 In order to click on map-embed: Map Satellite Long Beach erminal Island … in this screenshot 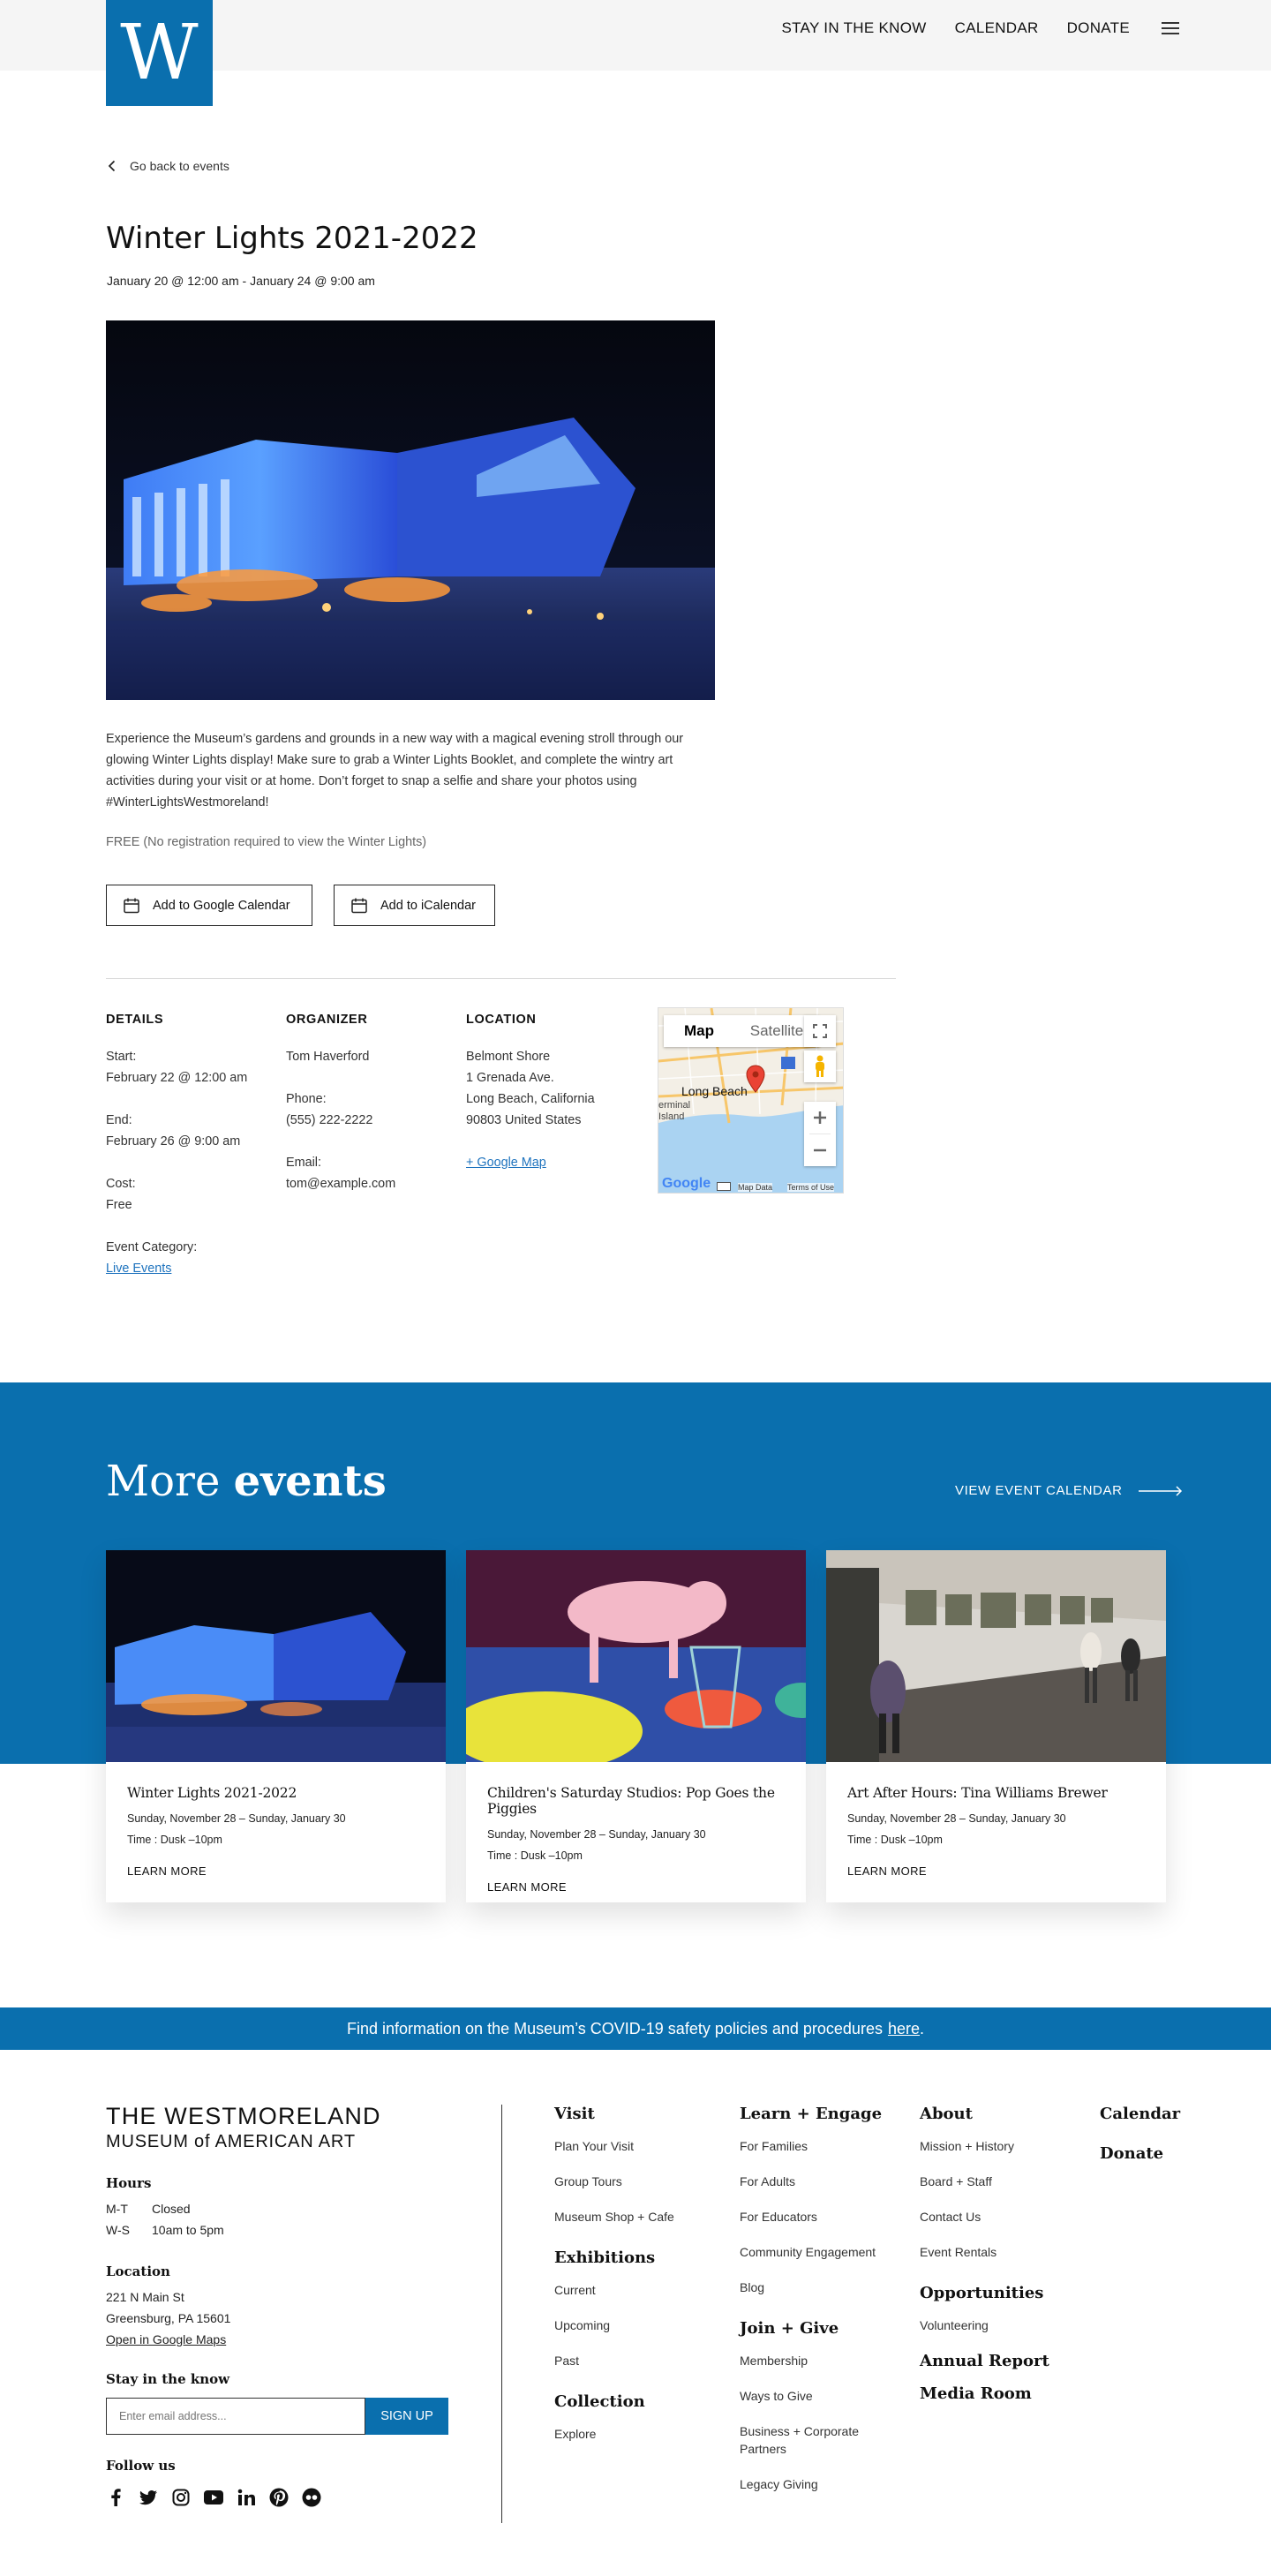, I will do `click(751, 1101)`.